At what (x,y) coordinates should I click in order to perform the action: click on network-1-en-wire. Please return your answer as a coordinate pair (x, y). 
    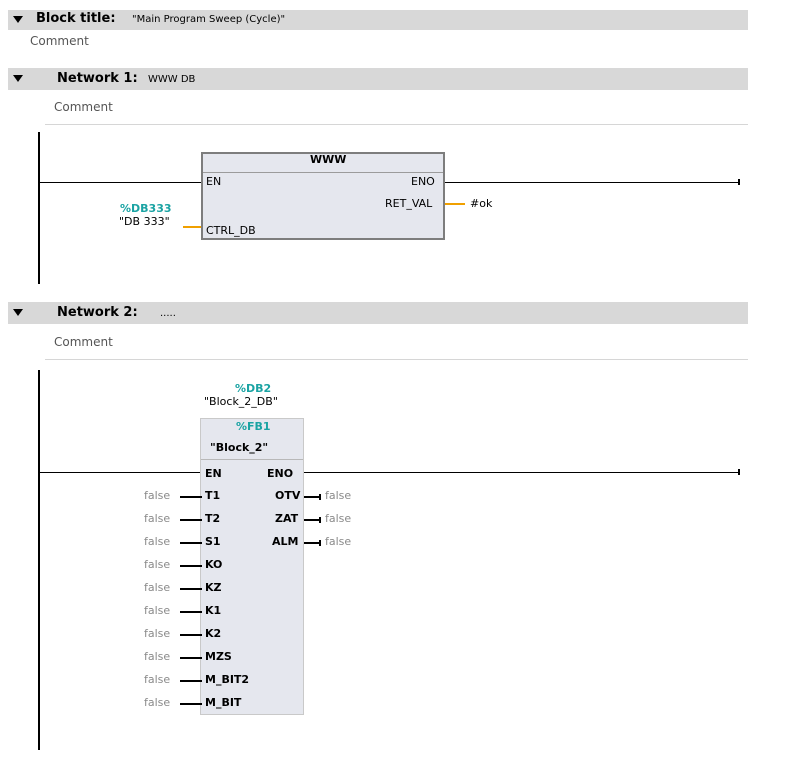
    Looking at the image, I should click on (121, 182).